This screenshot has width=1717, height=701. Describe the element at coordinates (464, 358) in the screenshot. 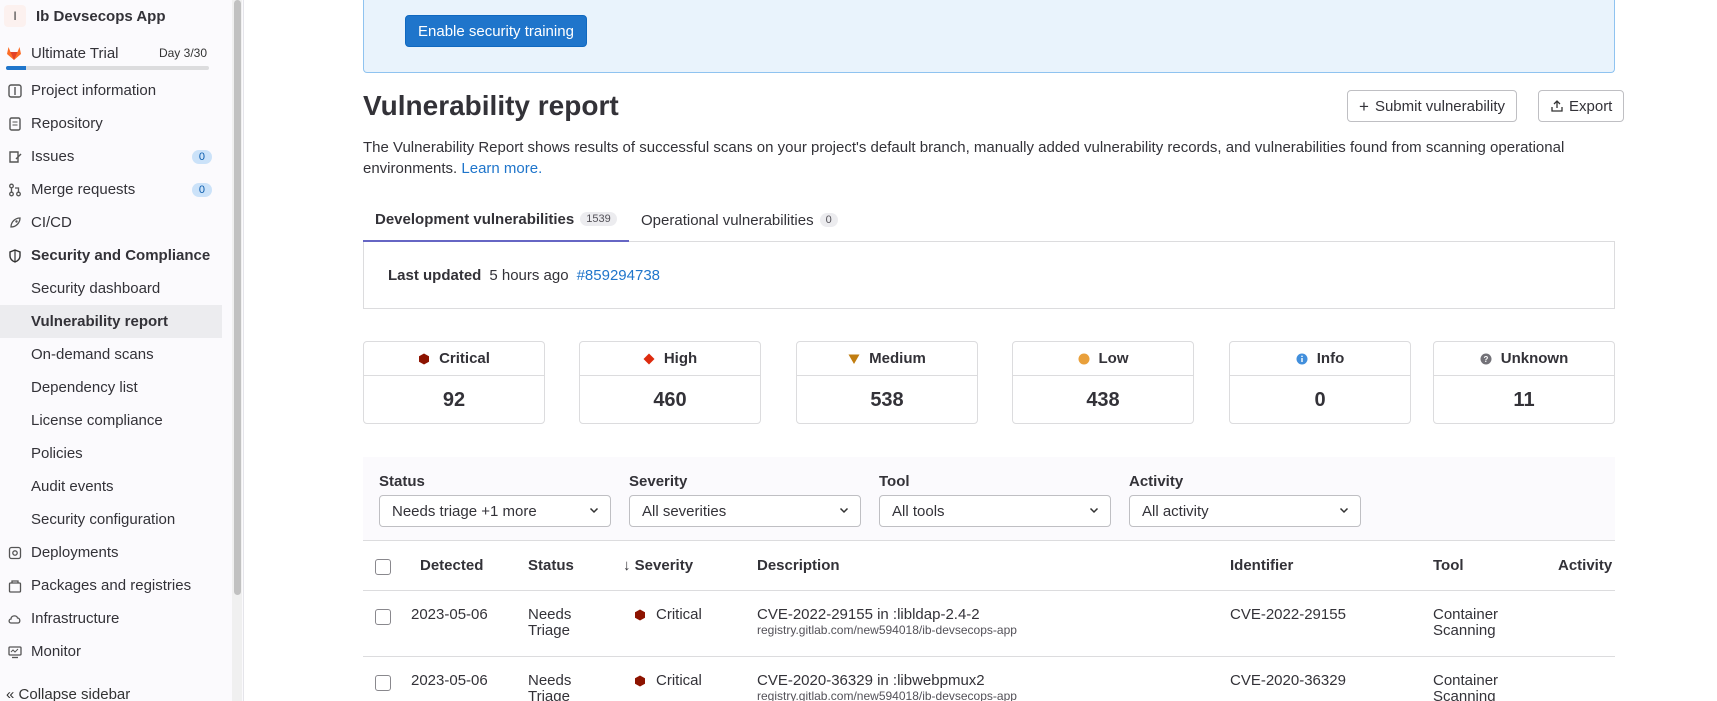

I see `severity-card-label: Critical` at that location.